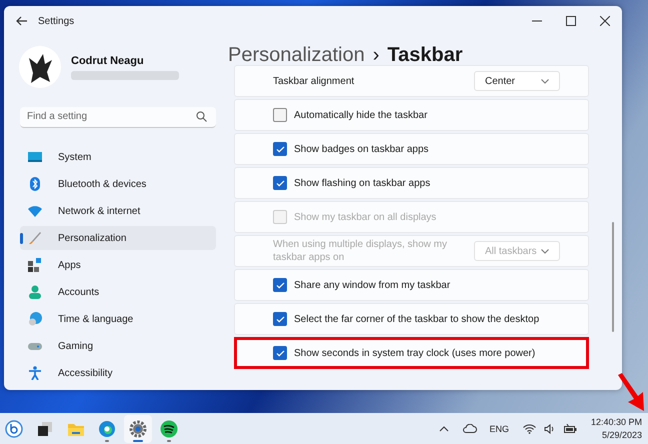 The height and width of the screenshot is (444, 648). I want to click on setting-label: When using multiple displays, show my taskbar apps on, so click(360, 251).